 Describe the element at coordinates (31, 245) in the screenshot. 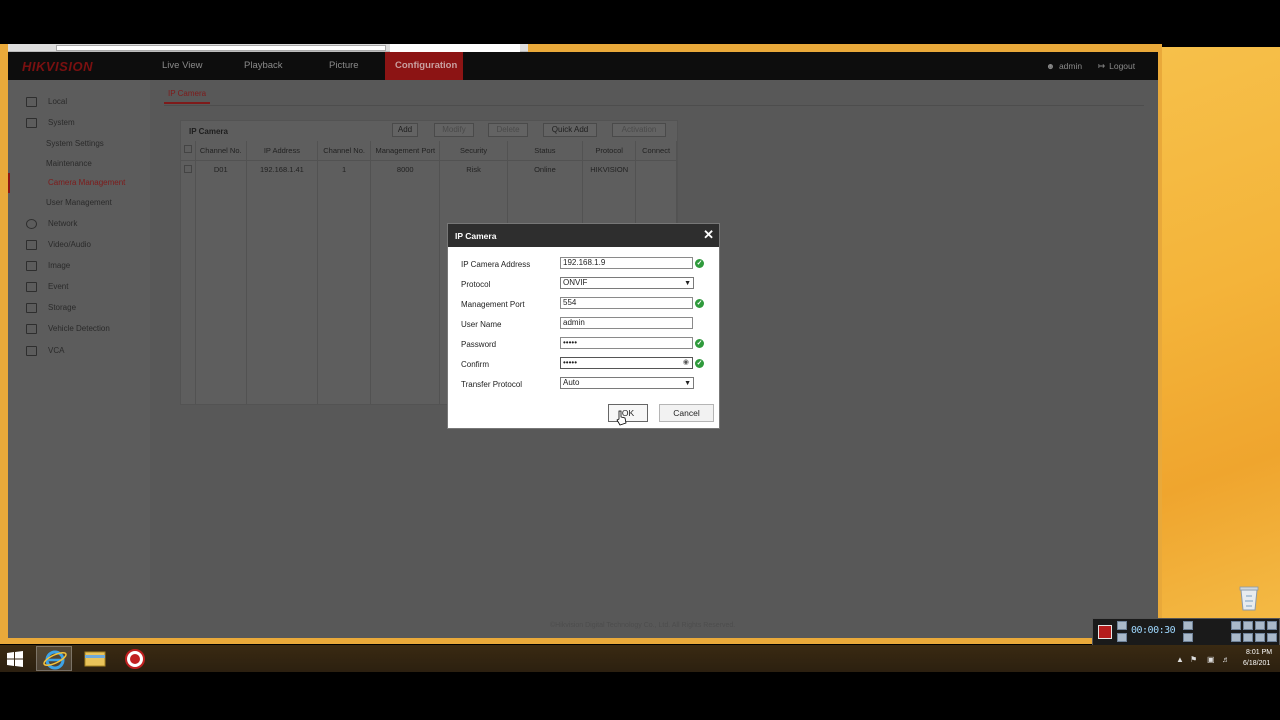

I see `video-icon` at that location.